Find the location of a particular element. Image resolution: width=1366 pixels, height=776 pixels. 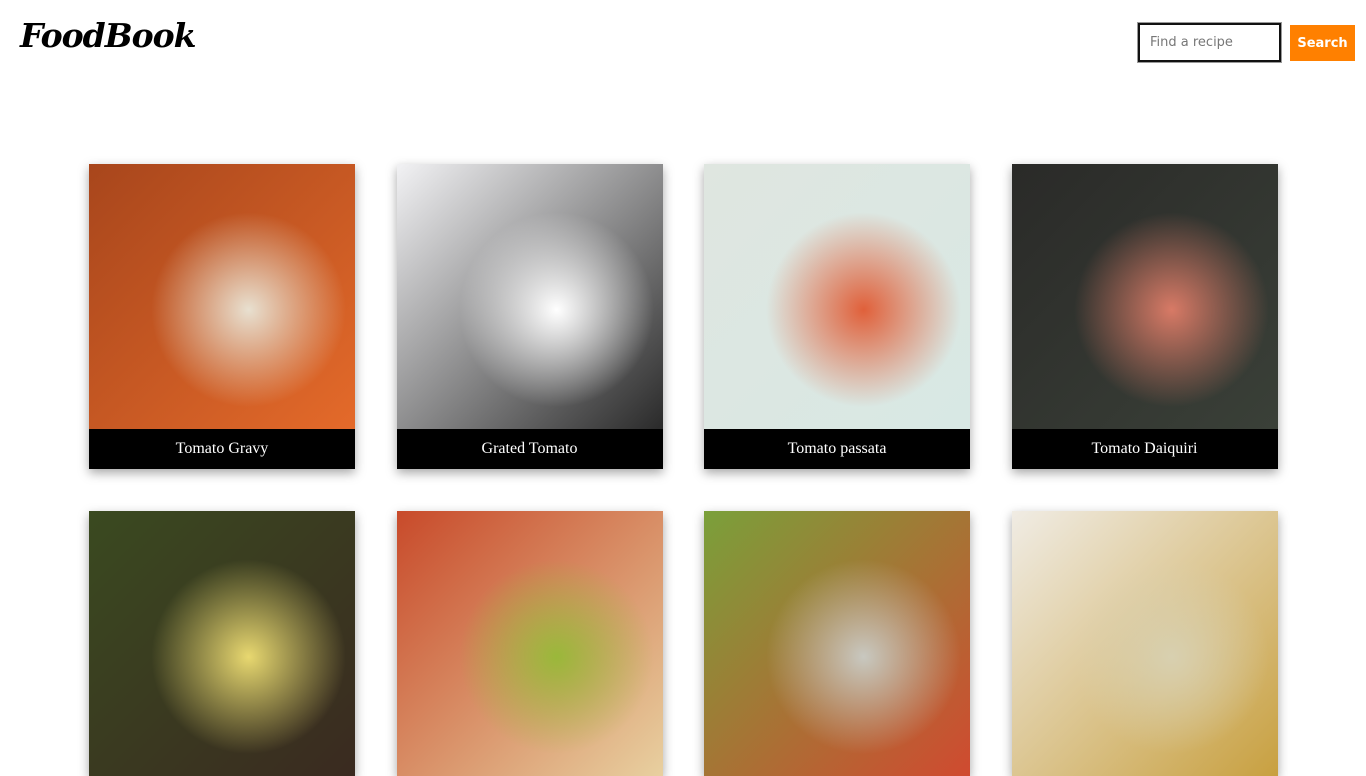

recipe-card: Tomato Gravy is located at coordinates (222, 316).